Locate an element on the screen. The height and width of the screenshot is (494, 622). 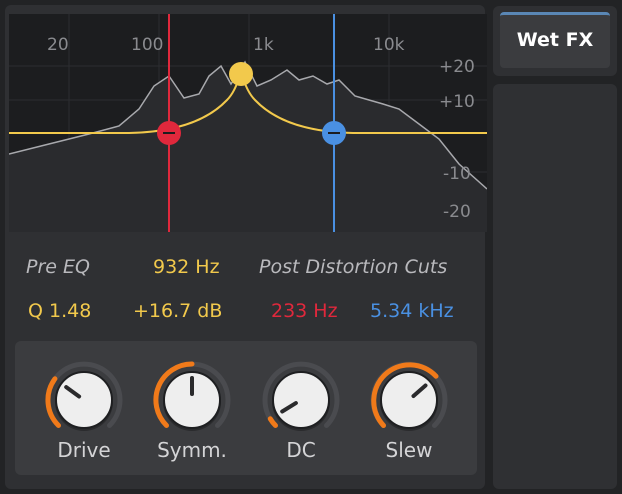
low-cut-value: 233 Hz is located at coordinates (304, 311).